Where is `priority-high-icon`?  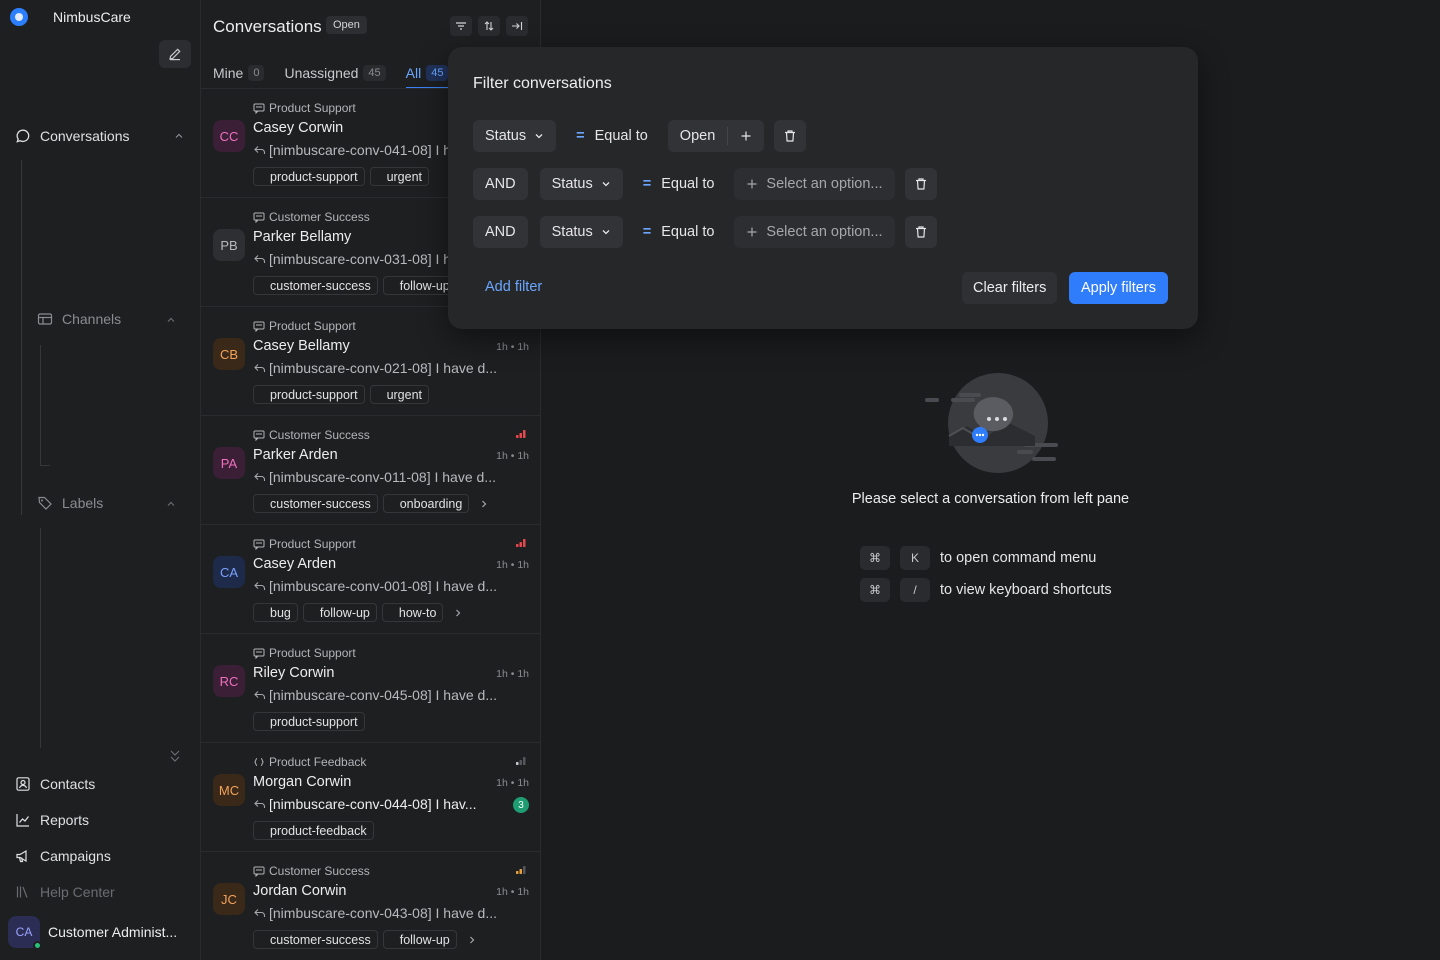 priority-high-icon is located at coordinates (521, 434).